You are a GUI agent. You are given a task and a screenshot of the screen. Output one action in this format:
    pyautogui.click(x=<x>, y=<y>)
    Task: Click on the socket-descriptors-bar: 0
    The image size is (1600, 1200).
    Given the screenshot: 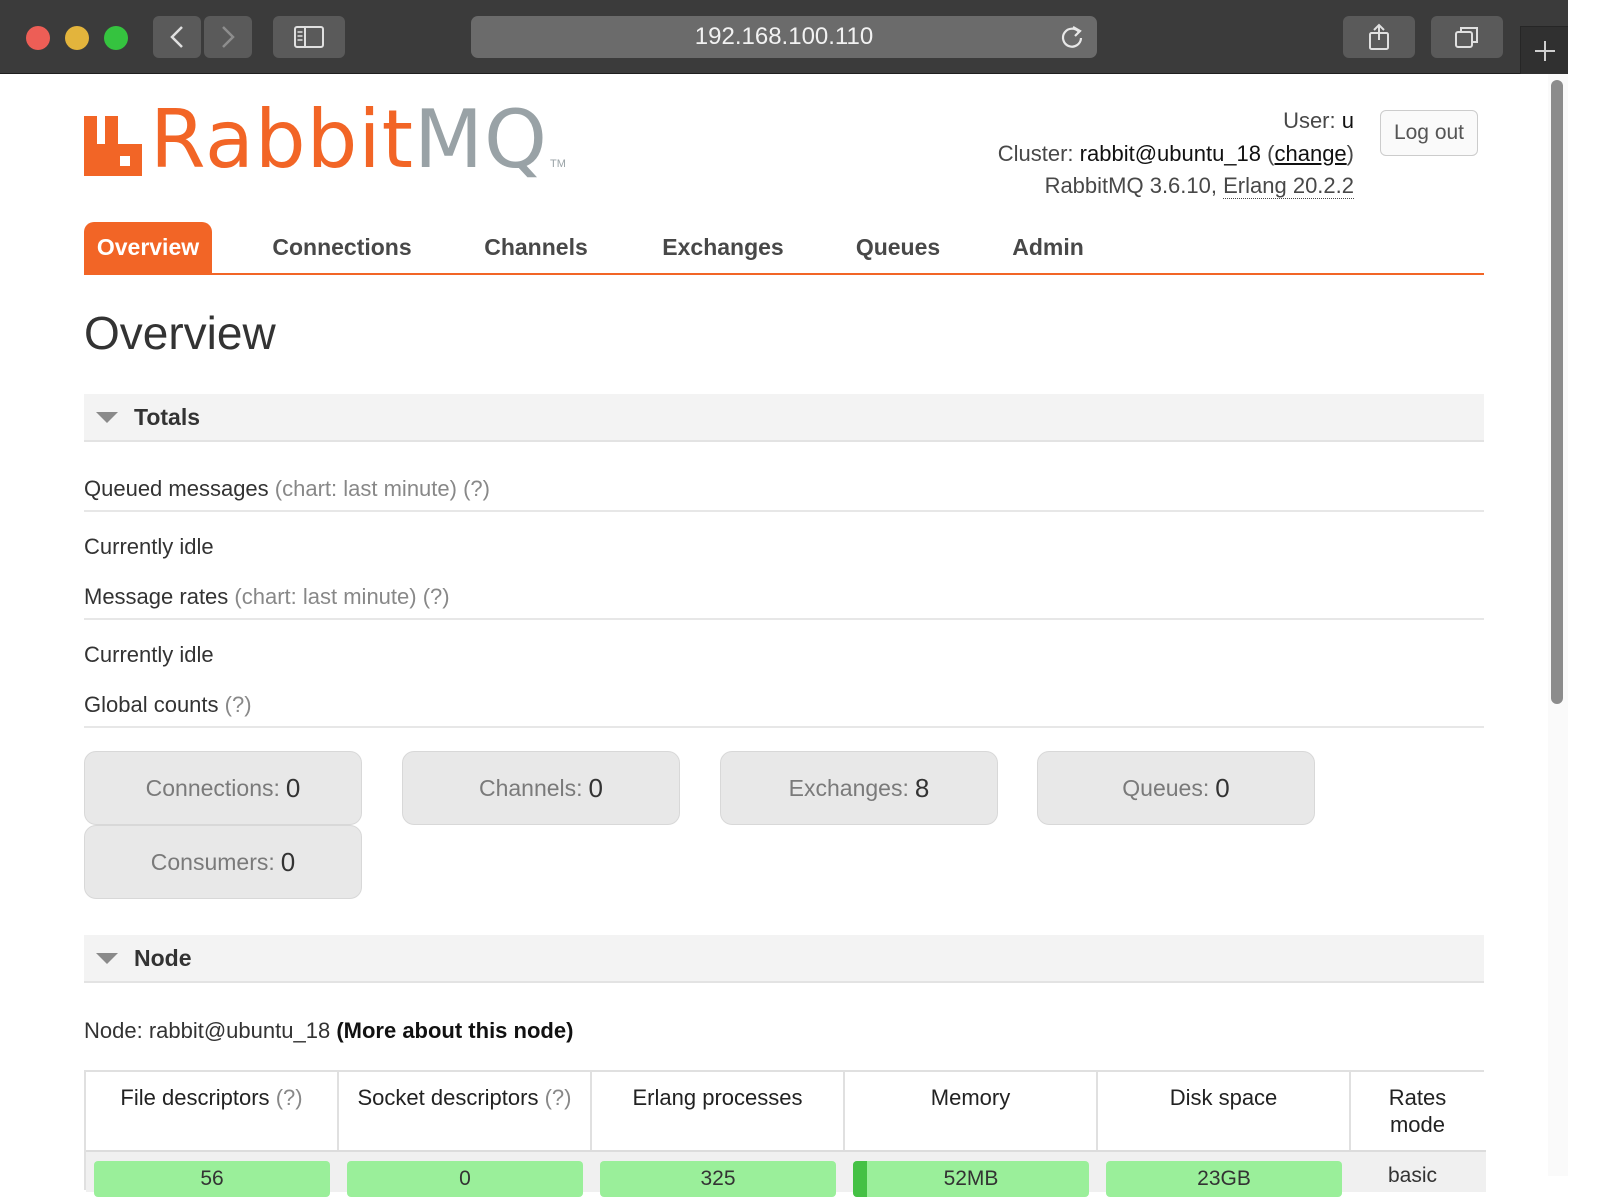 What is the action you would take?
    pyautogui.click(x=465, y=1179)
    